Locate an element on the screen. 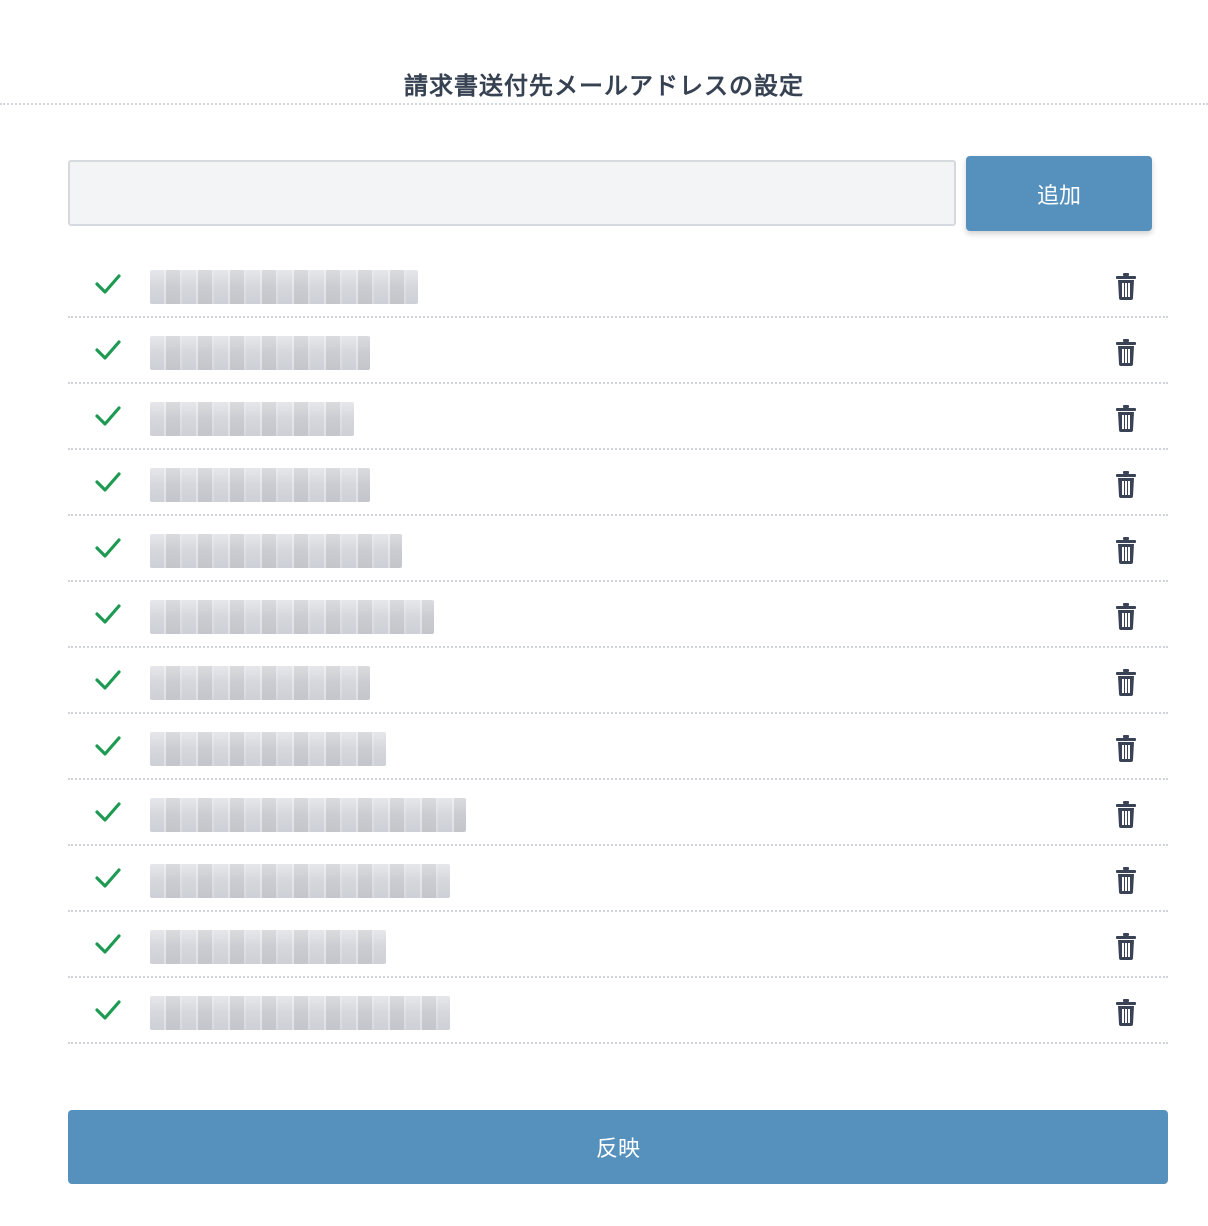 Image resolution: width=1208 pixels, height=1226 pixels. apply-button: 反映 is located at coordinates (618, 1147).